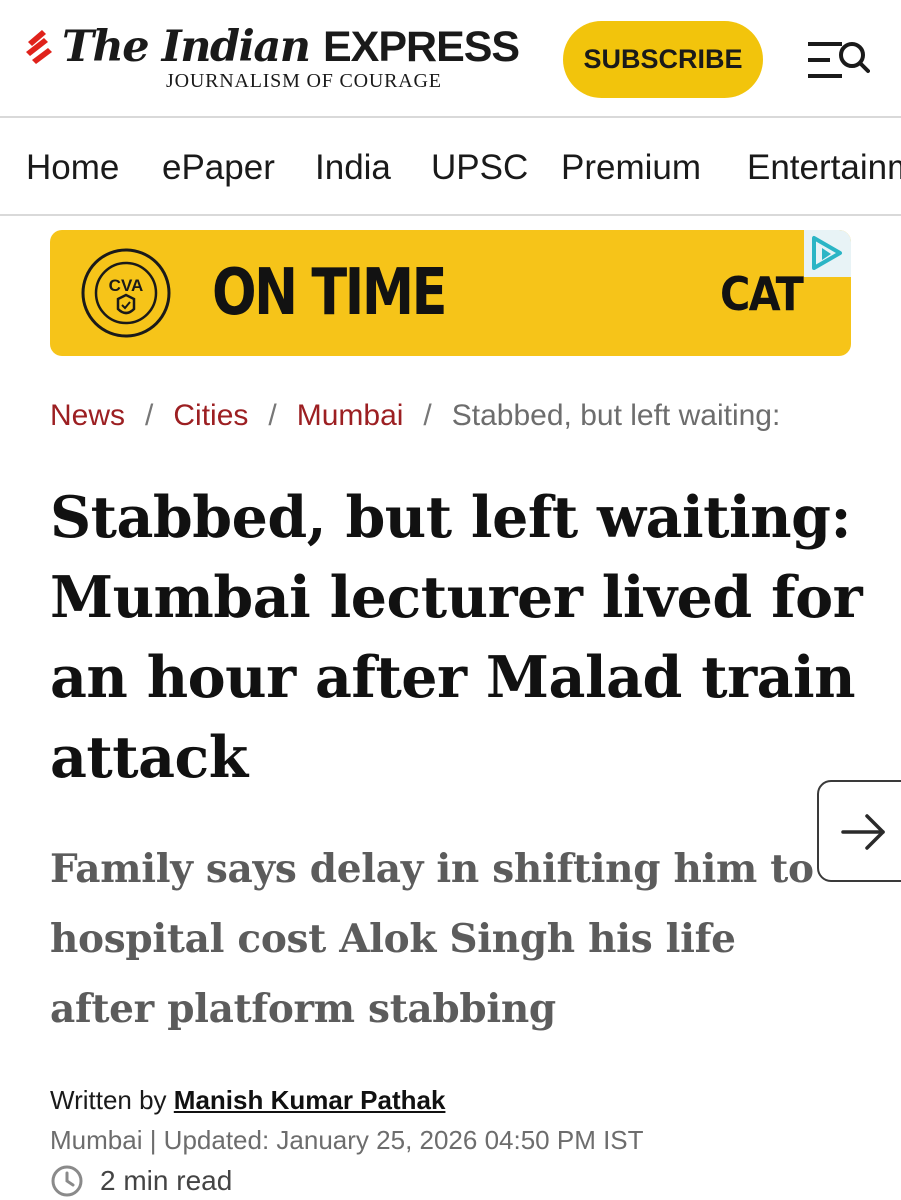  Describe the element at coordinates (353, 168) in the screenshot. I see `nav-item-india: India` at that location.